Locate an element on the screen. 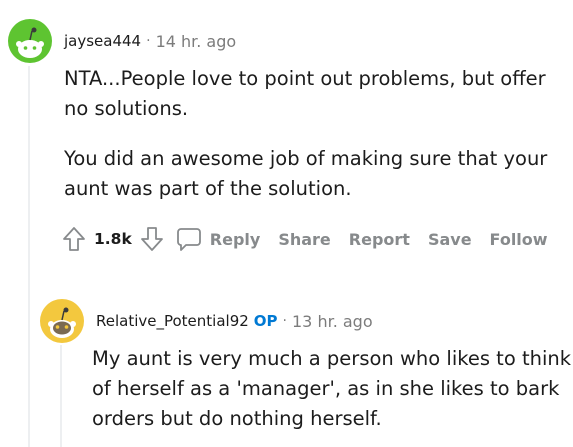 The image size is (573, 447). comment-timestamp: 13 hr. ago is located at coordinates (332, 321).